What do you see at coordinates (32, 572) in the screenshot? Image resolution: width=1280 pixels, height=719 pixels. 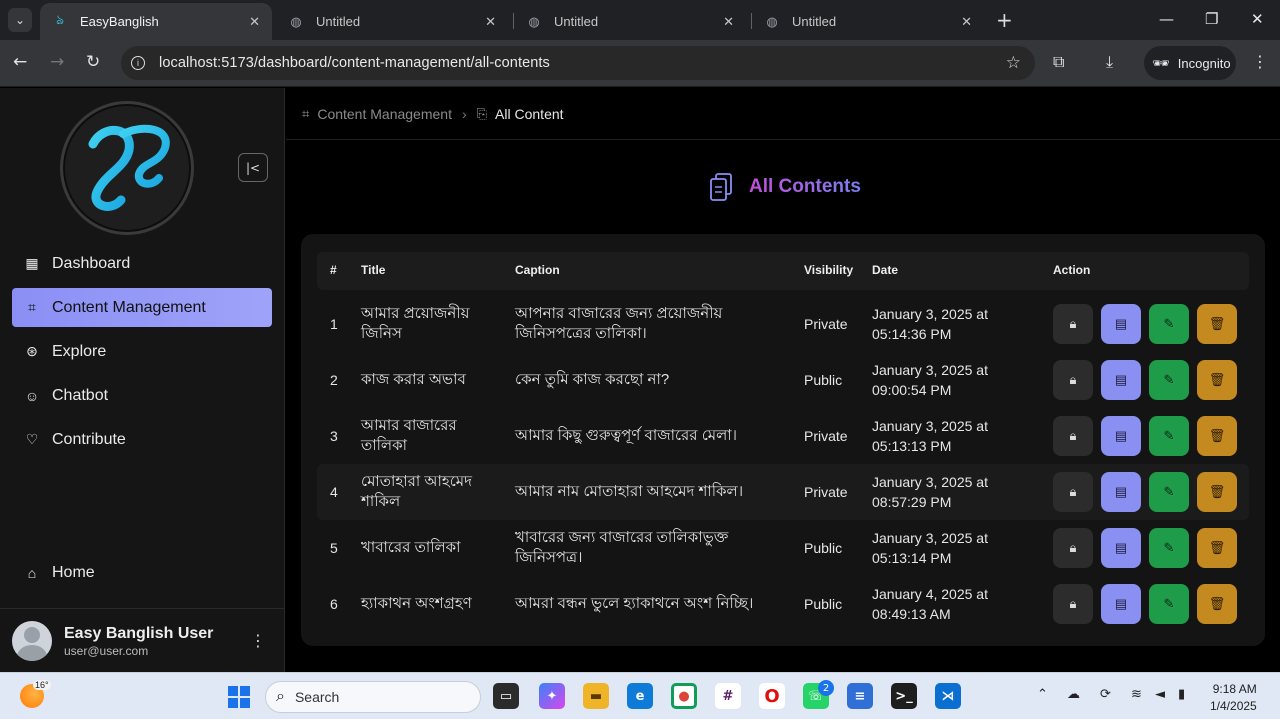 I see `home-icon: ⌂` at bounding box center [32, 572].